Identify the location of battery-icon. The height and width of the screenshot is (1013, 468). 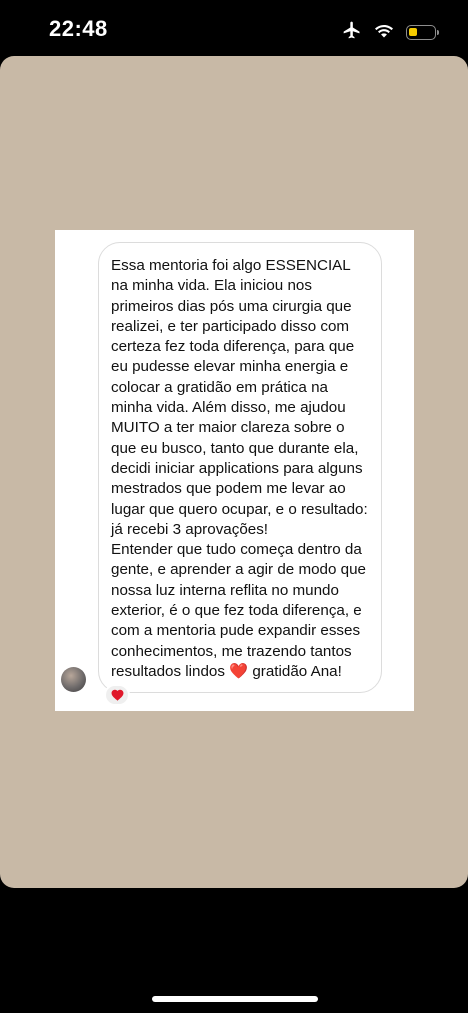
(422, 32).